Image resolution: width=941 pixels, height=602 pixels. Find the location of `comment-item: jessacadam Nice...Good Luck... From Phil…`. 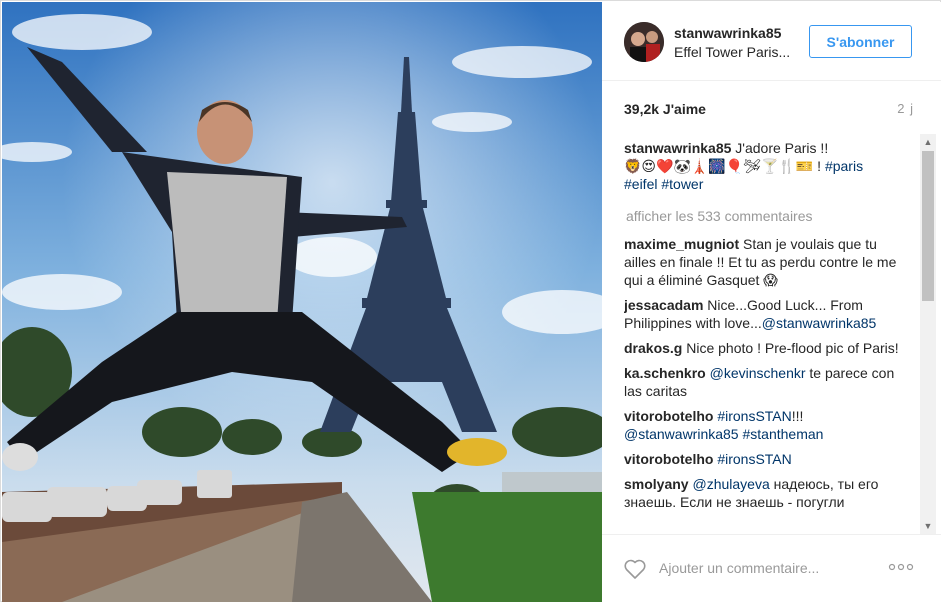

comment-item: jessacadam Nice...Good Luck... From Phil… is located at coordinates (764, 314).